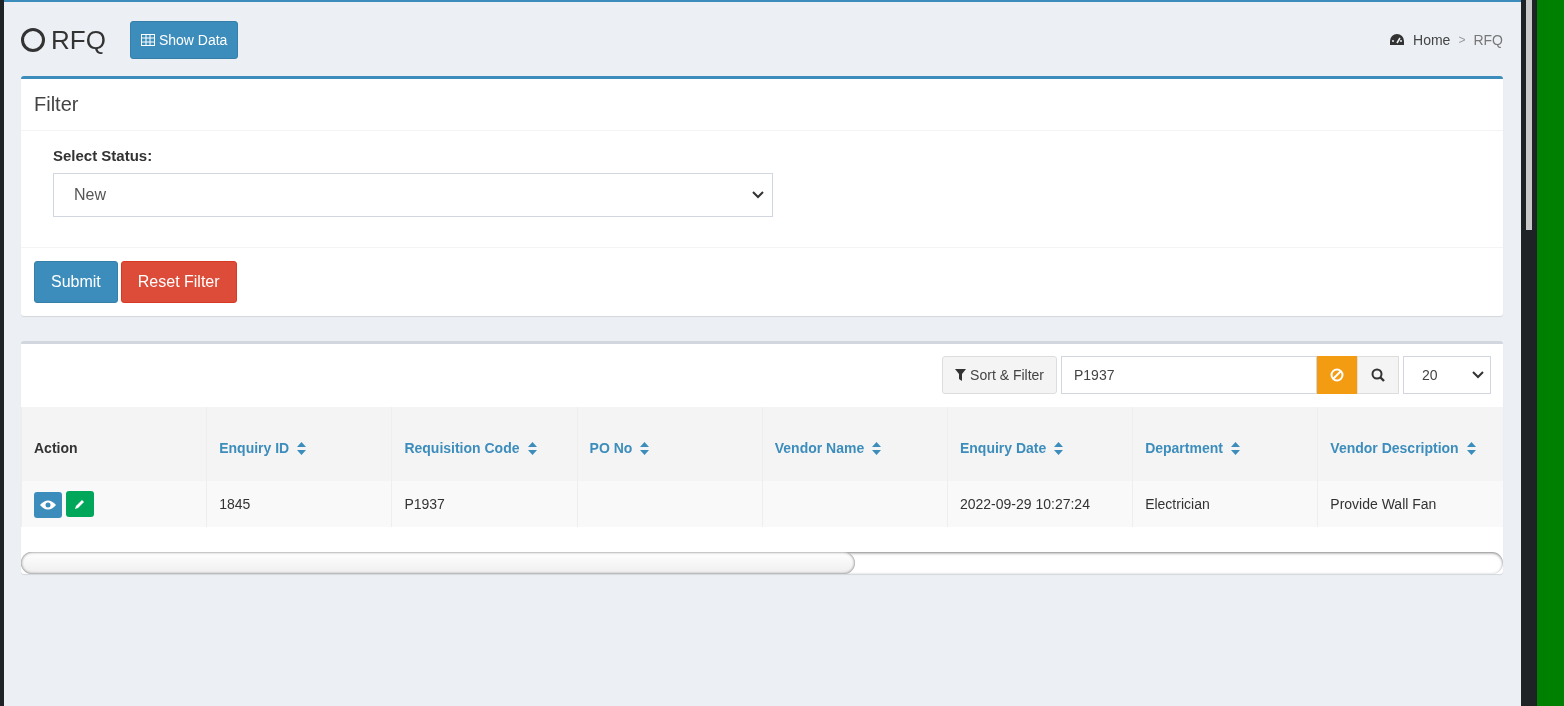  I want to click on breadcrumb-link: Home, so click(1432, 40).